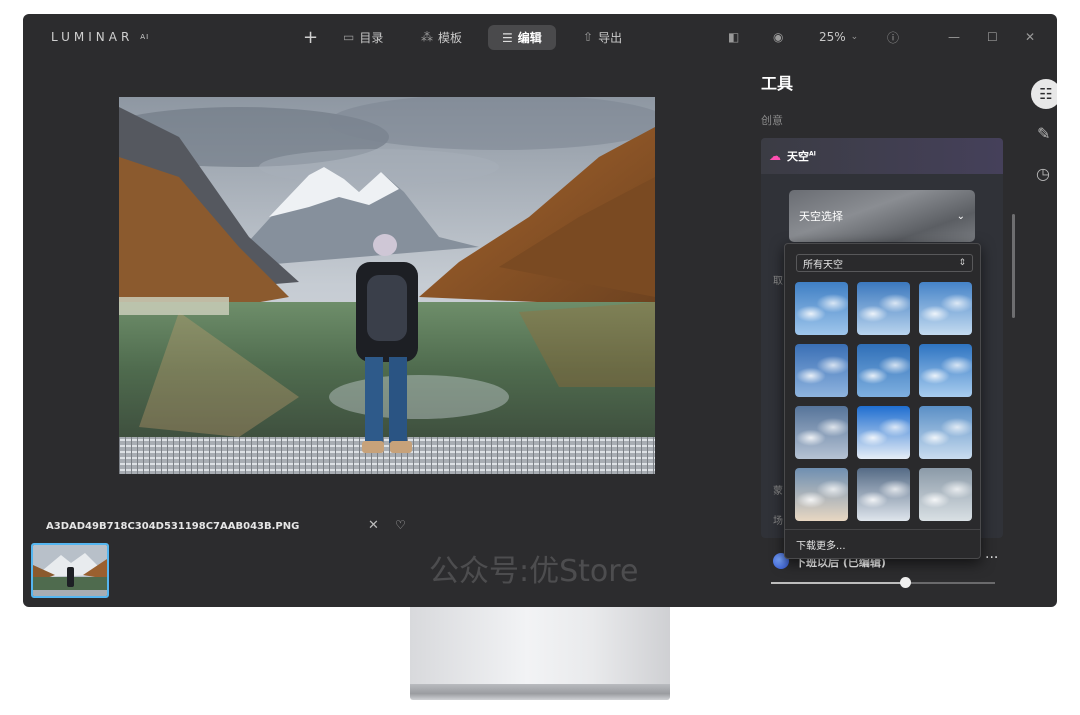 The width and height of the screenshot is (1080, 715). I want to click on zoom-select: 25% ⌄, so click(838, 37).